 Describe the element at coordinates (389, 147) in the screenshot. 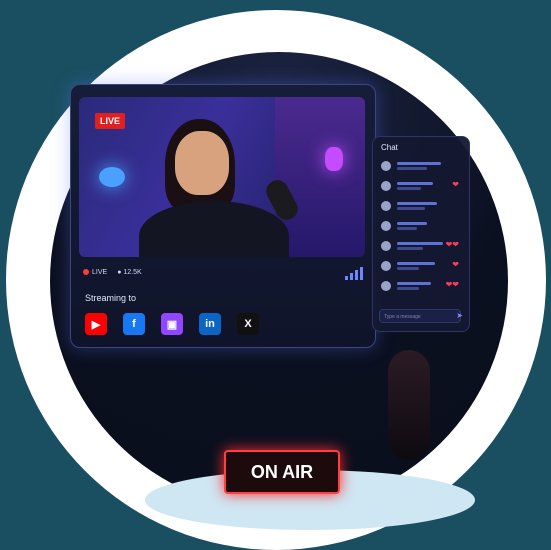

I see `chat-title: Chat` at that location.